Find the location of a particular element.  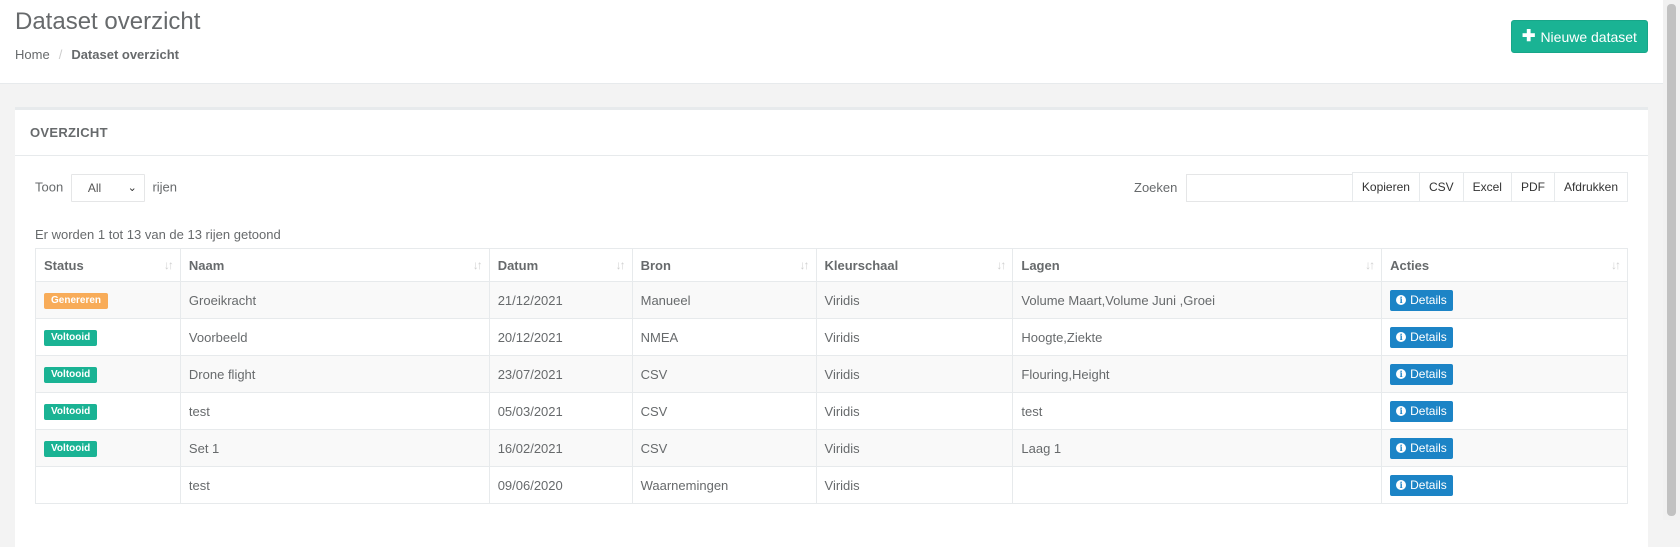

export-buttons: Kopieren CSV Excel PDF Afdrukken is located at coordinates (1489, 187).